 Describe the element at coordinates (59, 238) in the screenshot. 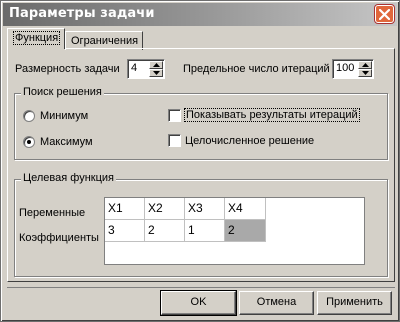

I see `coefficients-label: Коэффициенты` at that location.